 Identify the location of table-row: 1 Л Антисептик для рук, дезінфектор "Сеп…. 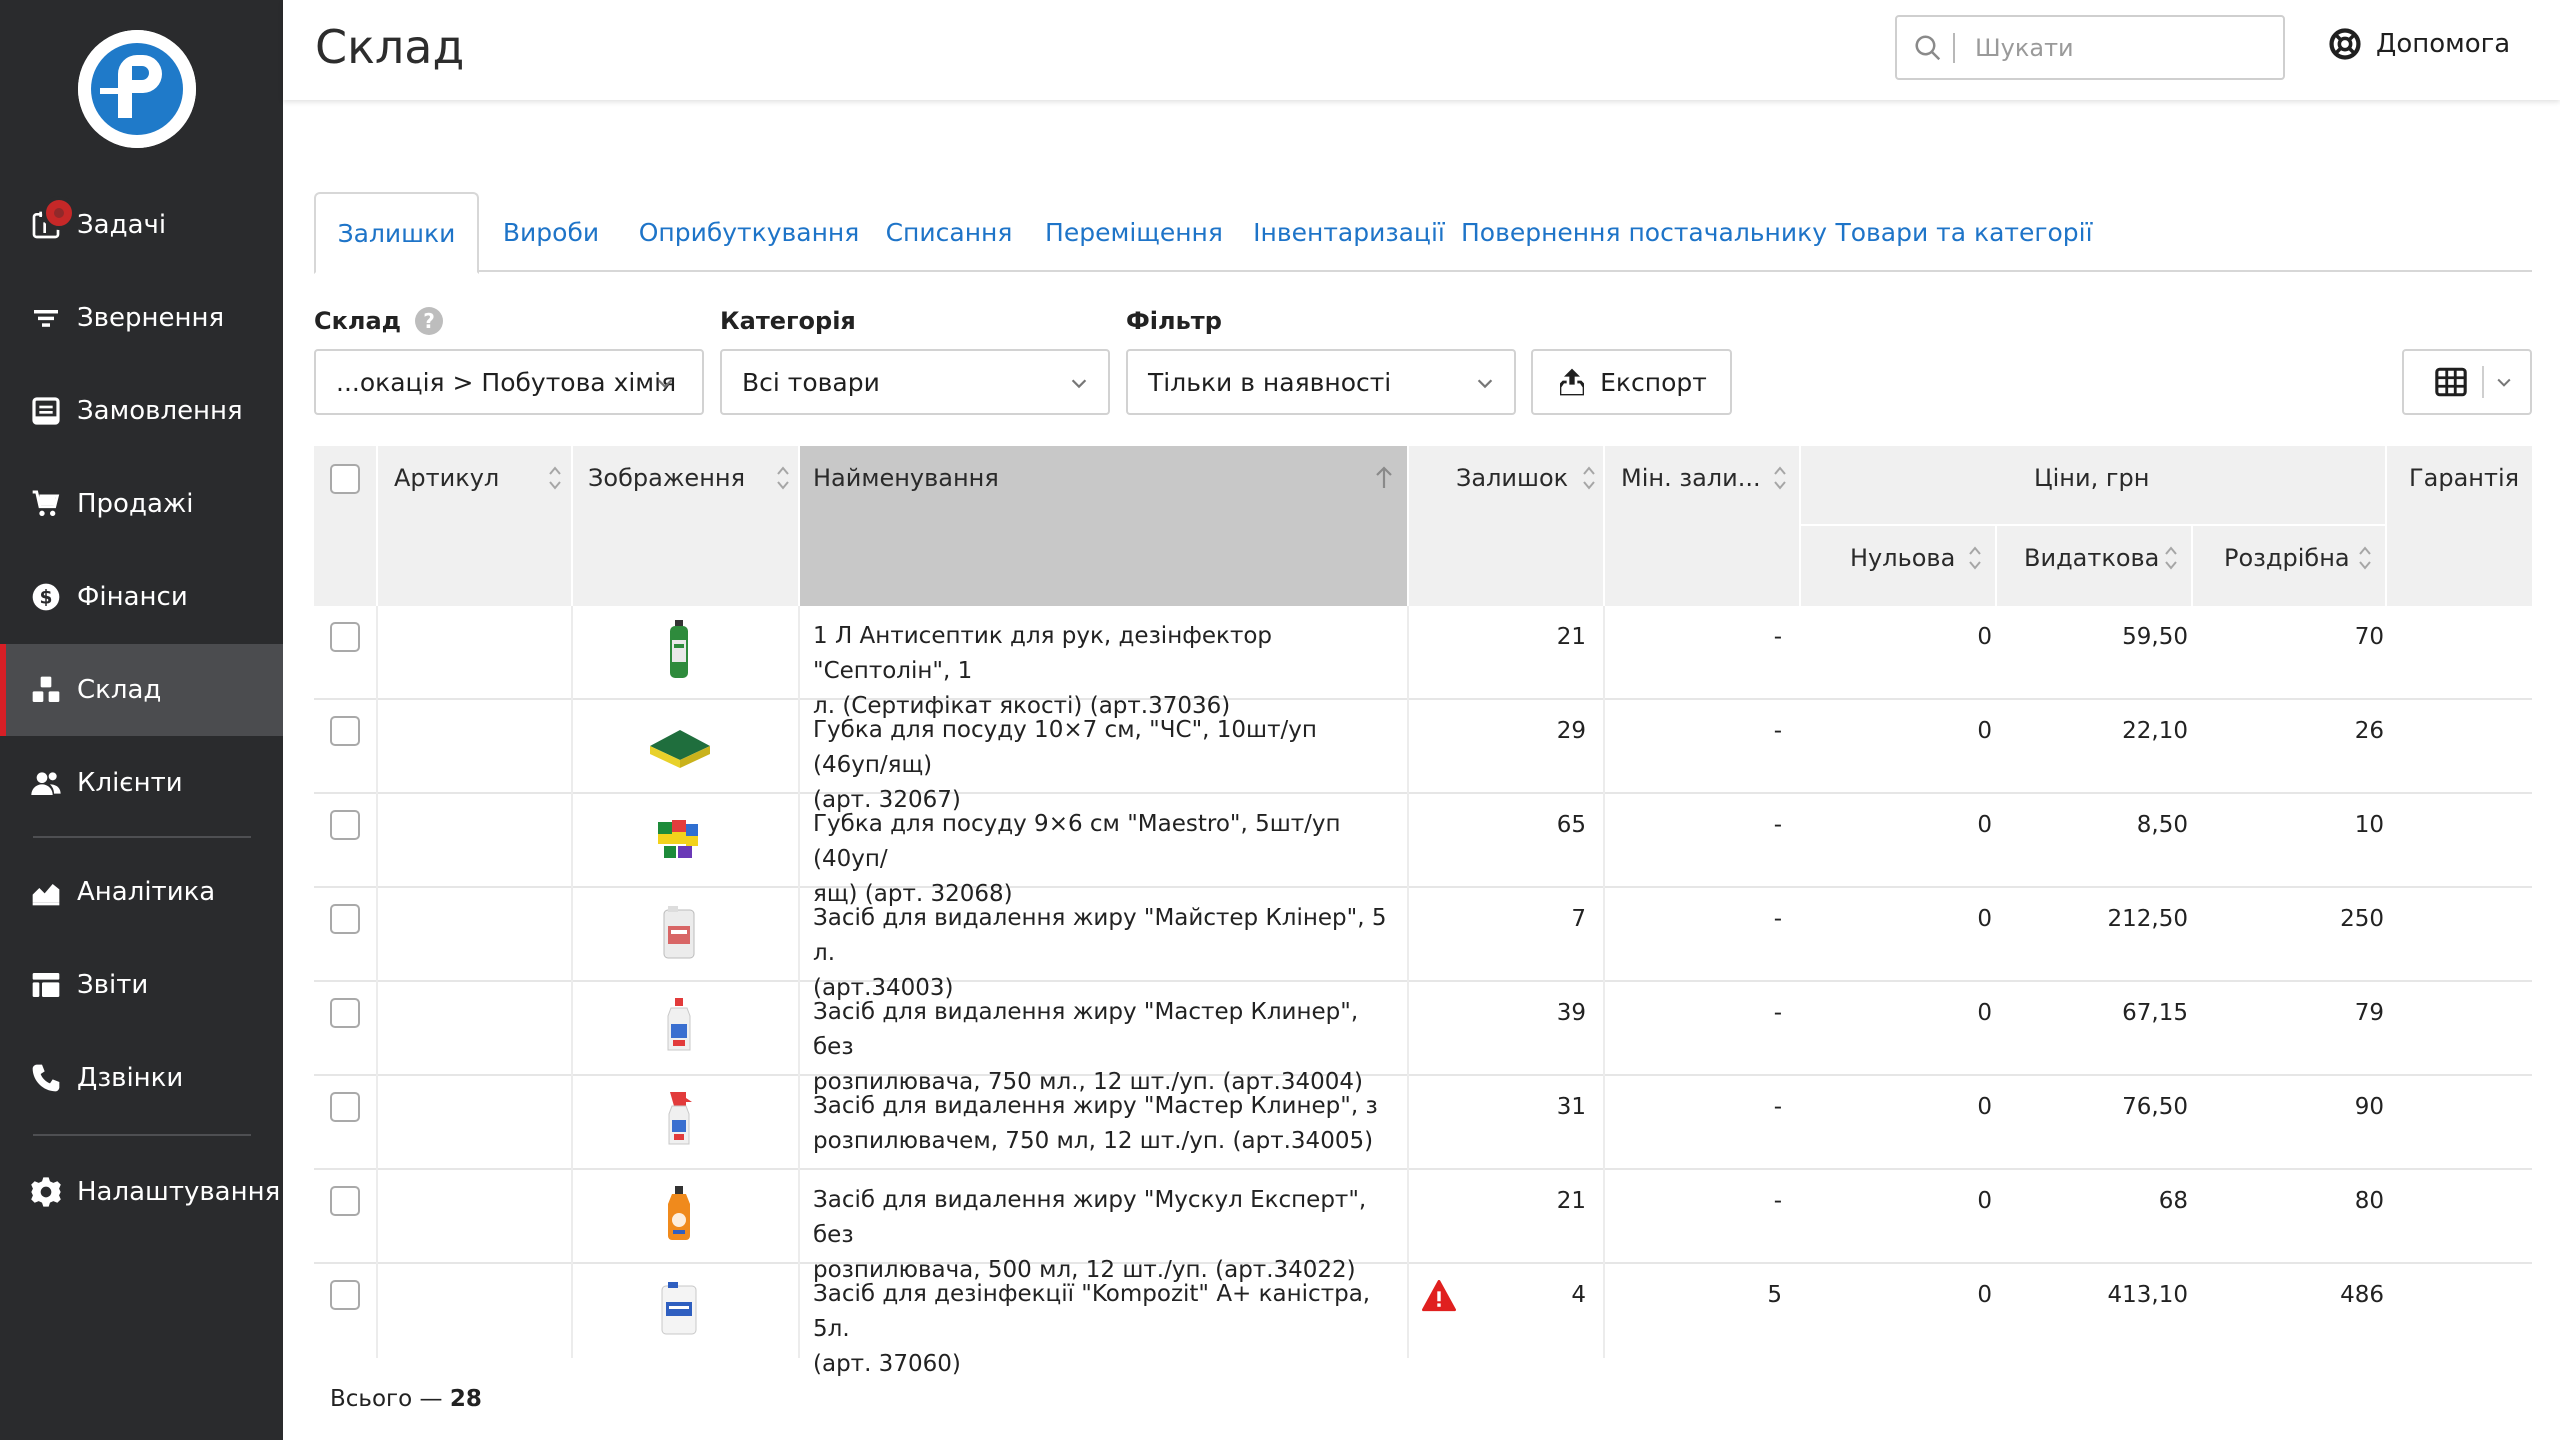
(1423, 662).